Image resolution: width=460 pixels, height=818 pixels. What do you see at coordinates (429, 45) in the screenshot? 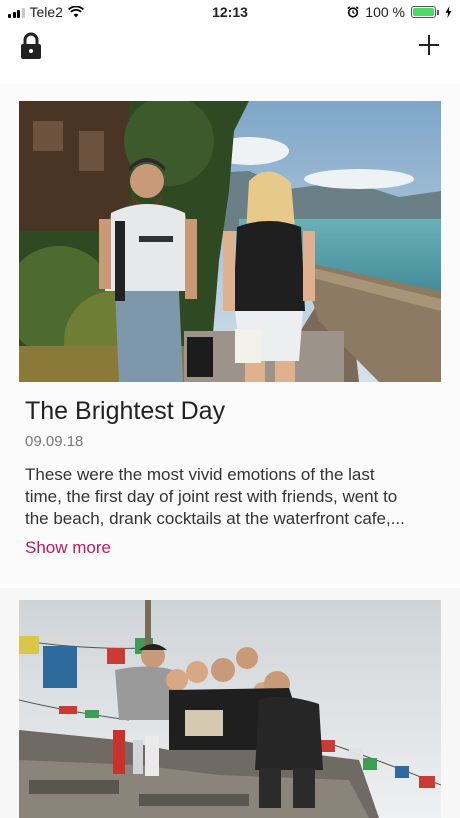
I see `plus-icon` at bounding box center [429, 45].